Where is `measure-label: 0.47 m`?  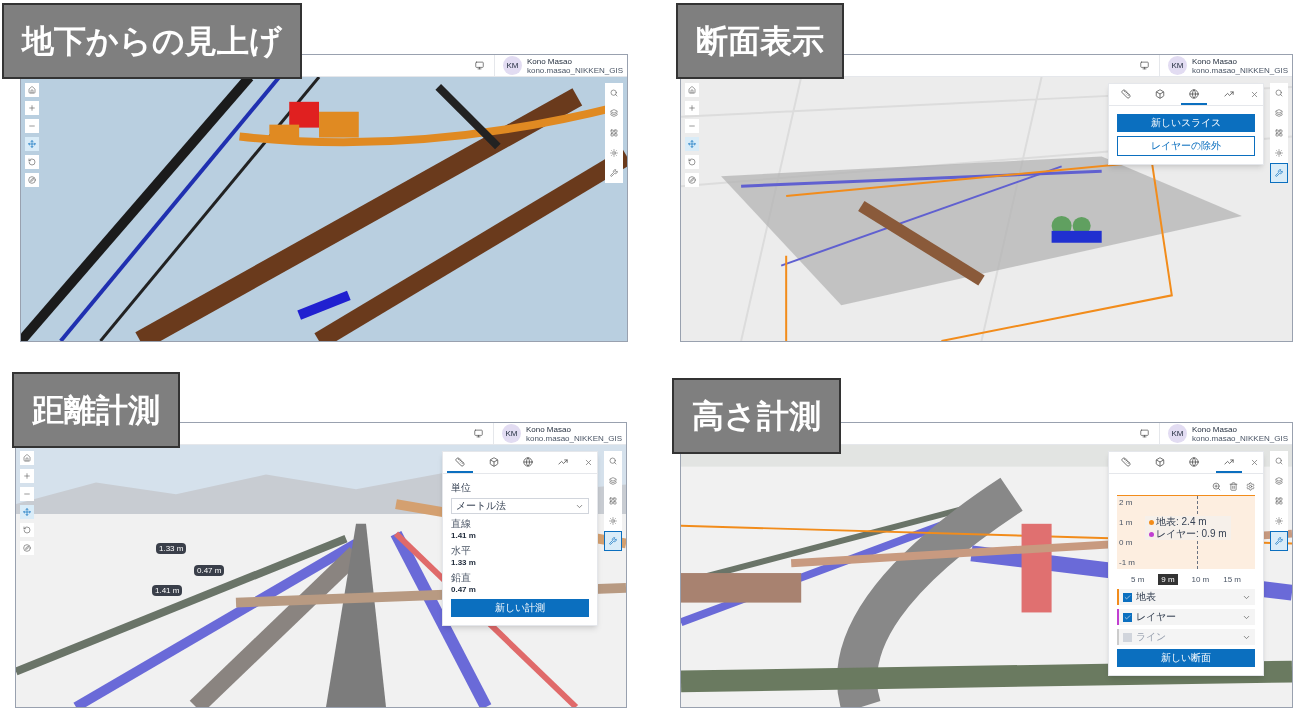 measure-label: 0.47 m is located at coordinates (209, 570).